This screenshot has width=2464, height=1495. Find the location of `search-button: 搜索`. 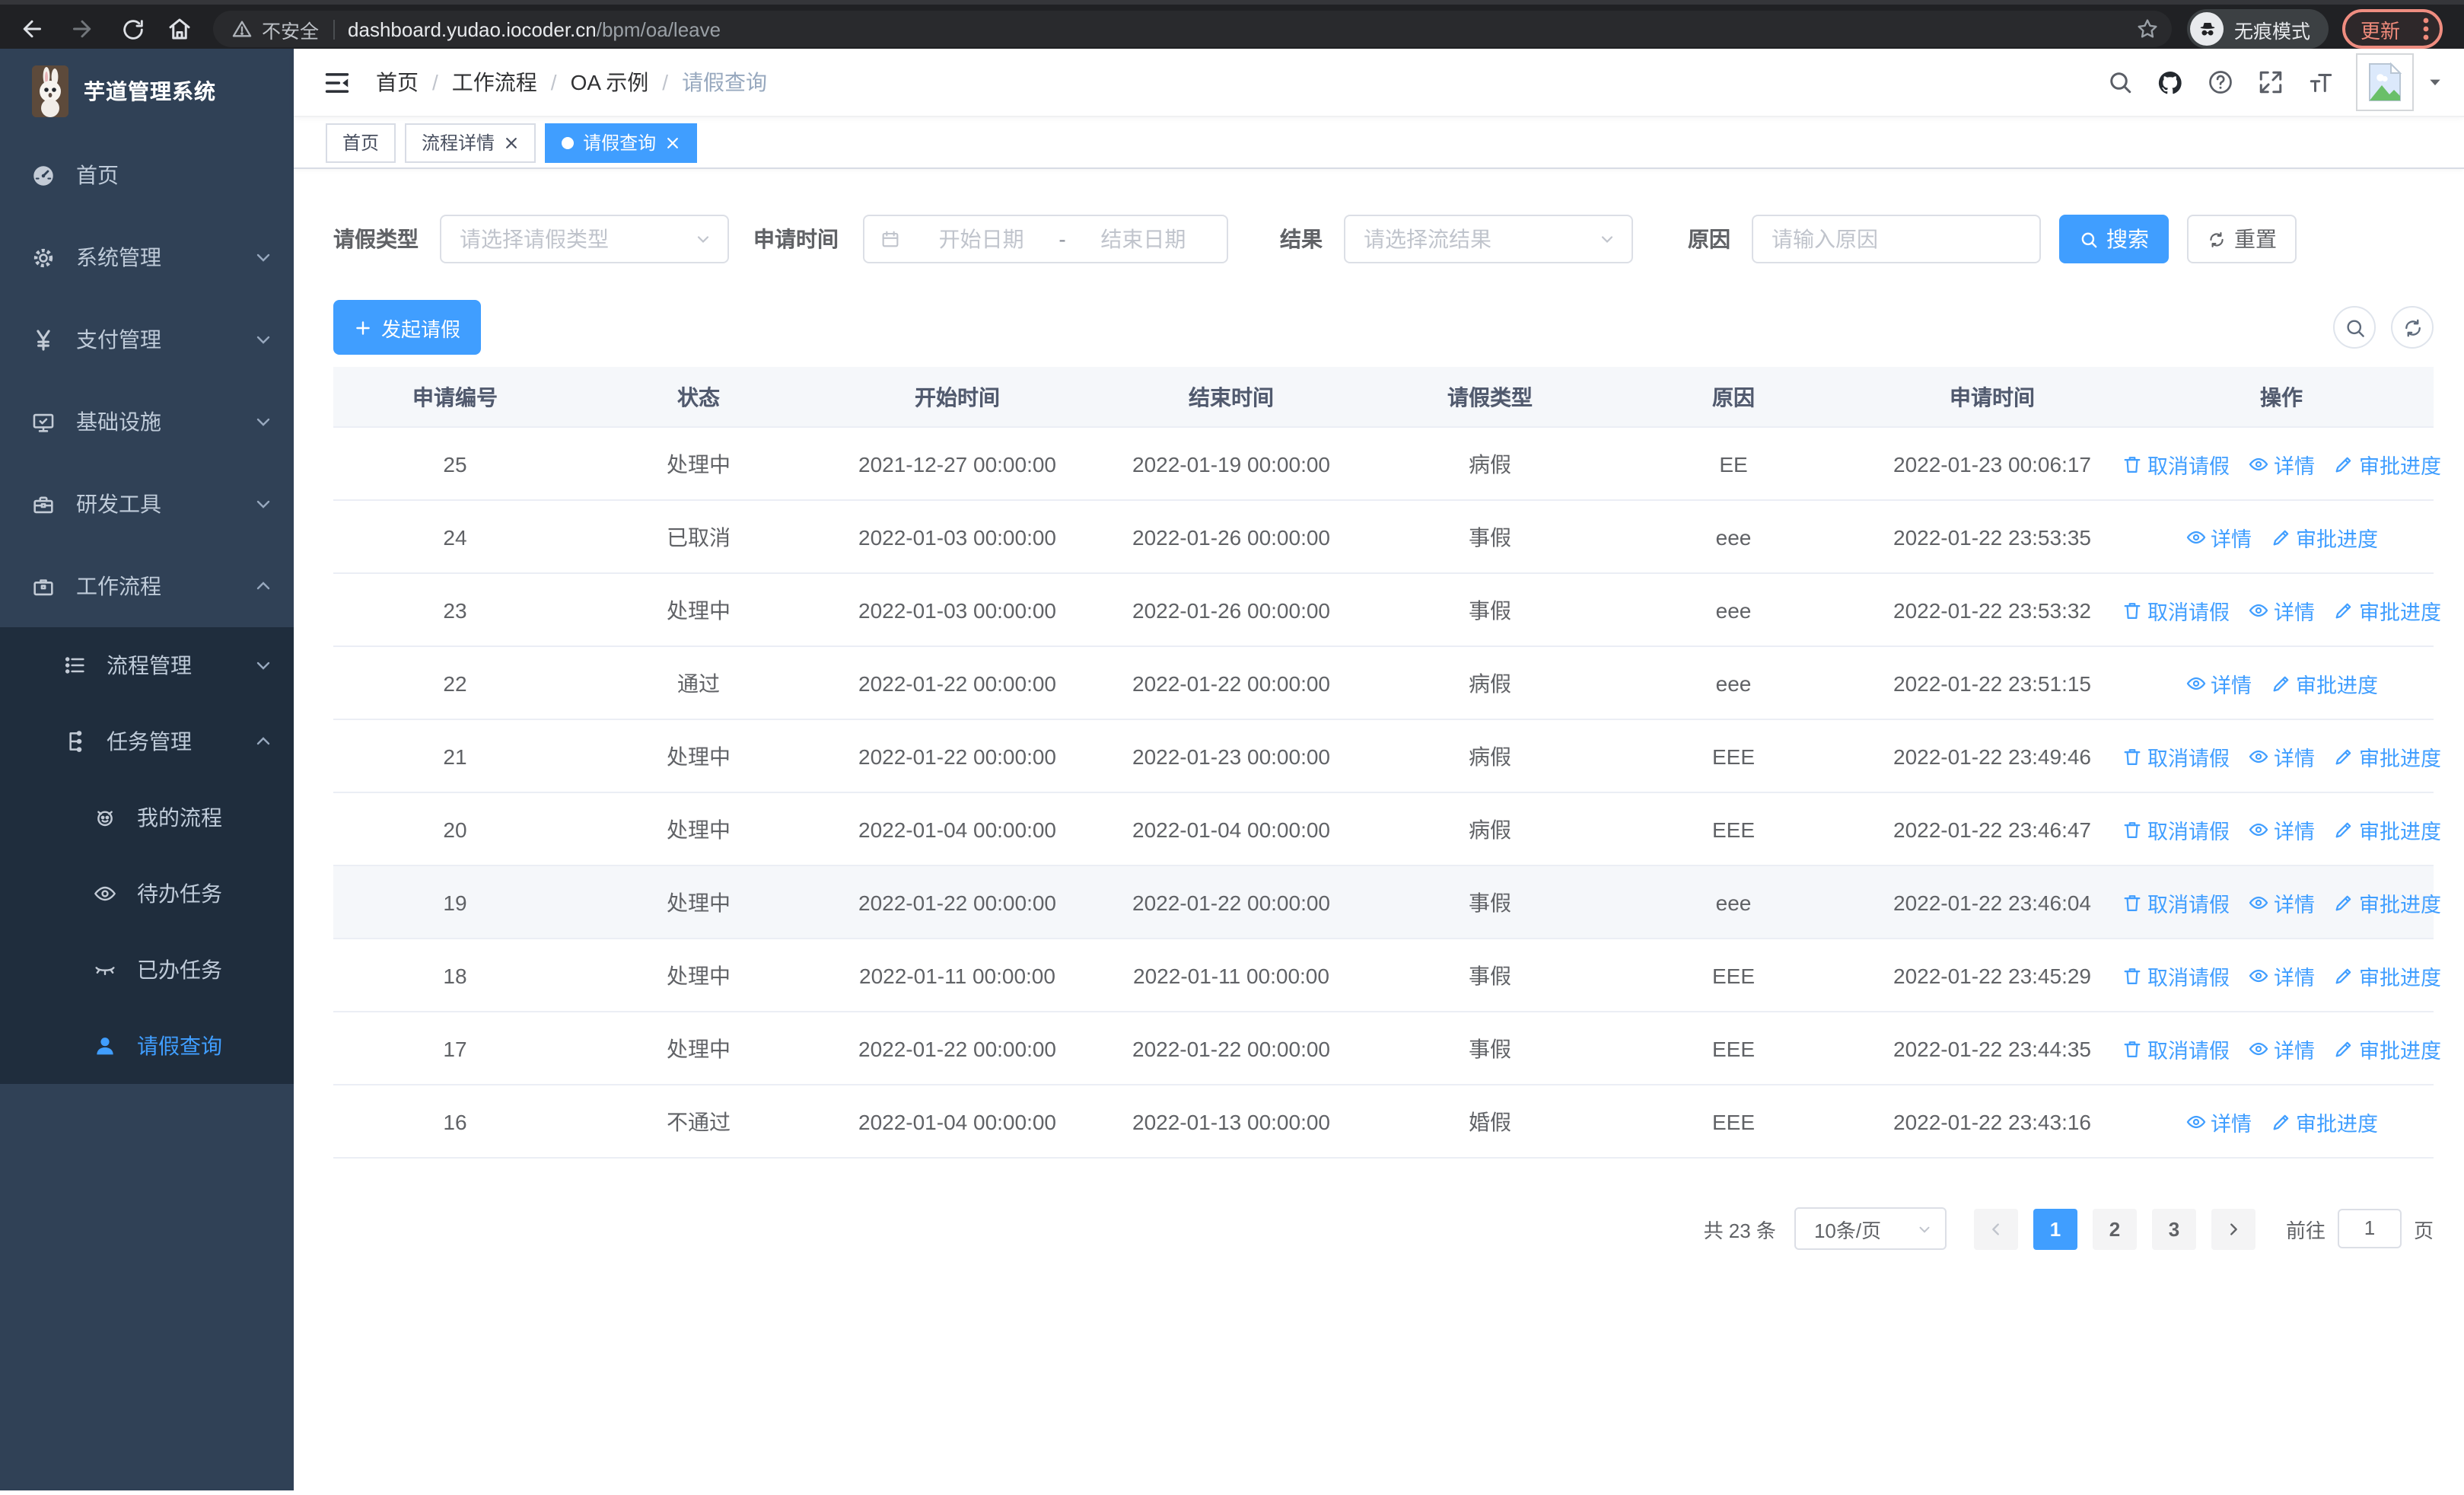

search-button: 搜索 is located at coordinates (2114, 239).